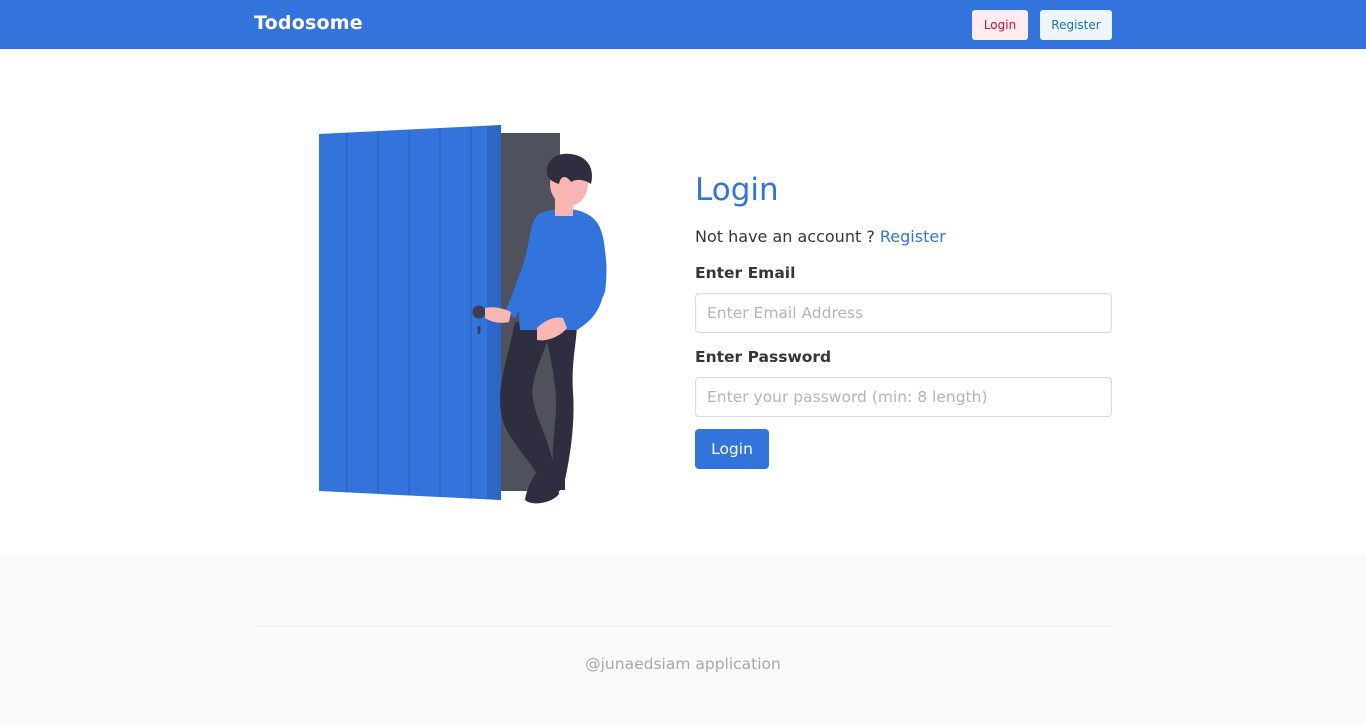 Image resolution: width=1366 pixels, height=724 pixels. What do you see at coordinates (308, 23) in the screenshot?
I see `brand-logo: Todosome` at bounding box center [308, 23].